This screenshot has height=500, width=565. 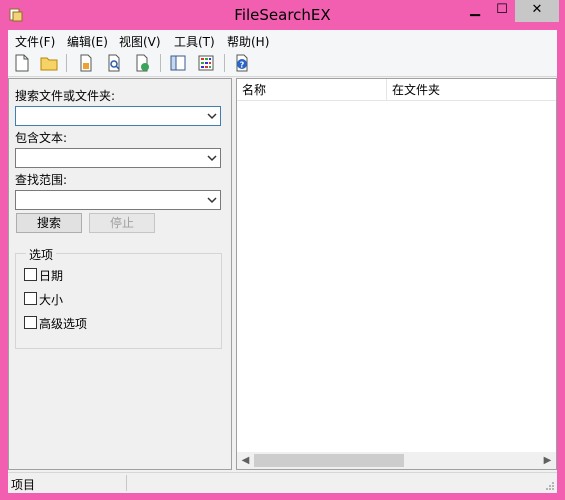 I want to click on menu-help: 帮助(H), so click(x=248, y=41).